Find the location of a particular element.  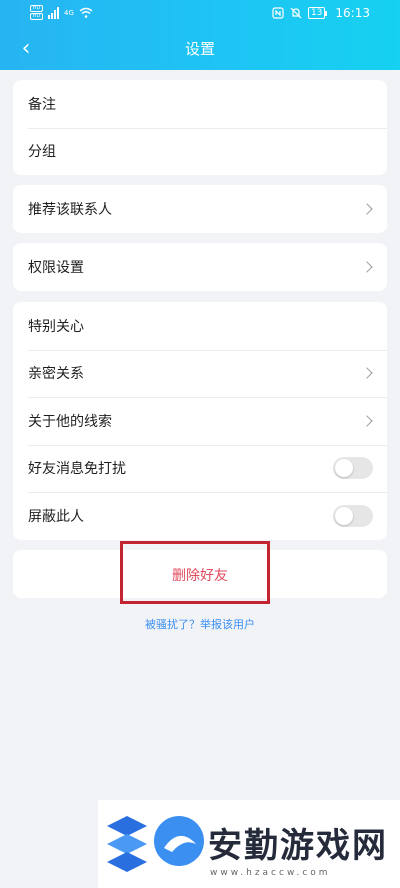

row-label: 备注 is located at coordinates (42, 104).